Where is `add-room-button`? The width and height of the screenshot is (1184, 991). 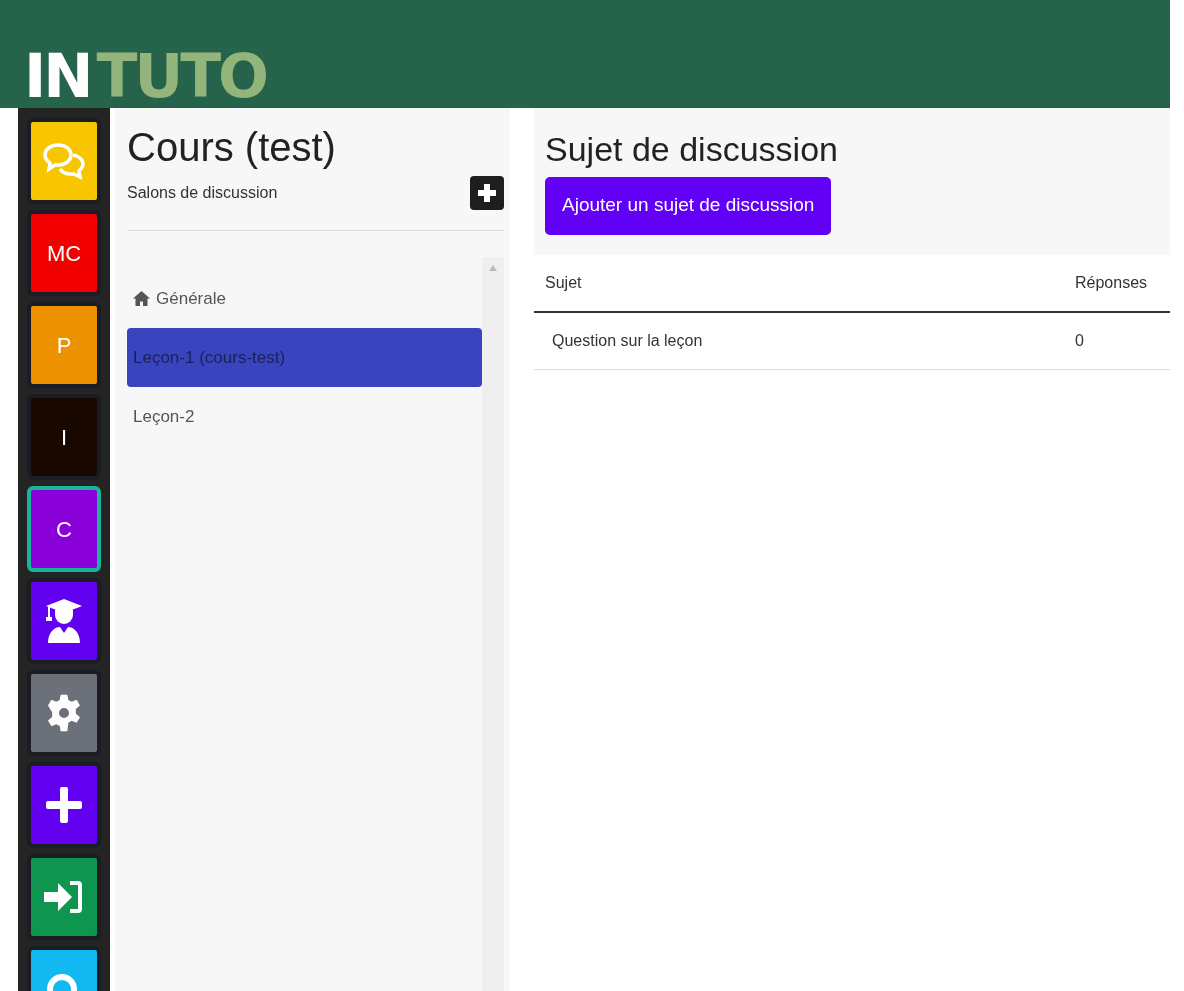 add-room-button is located at coordinates (487, 193).